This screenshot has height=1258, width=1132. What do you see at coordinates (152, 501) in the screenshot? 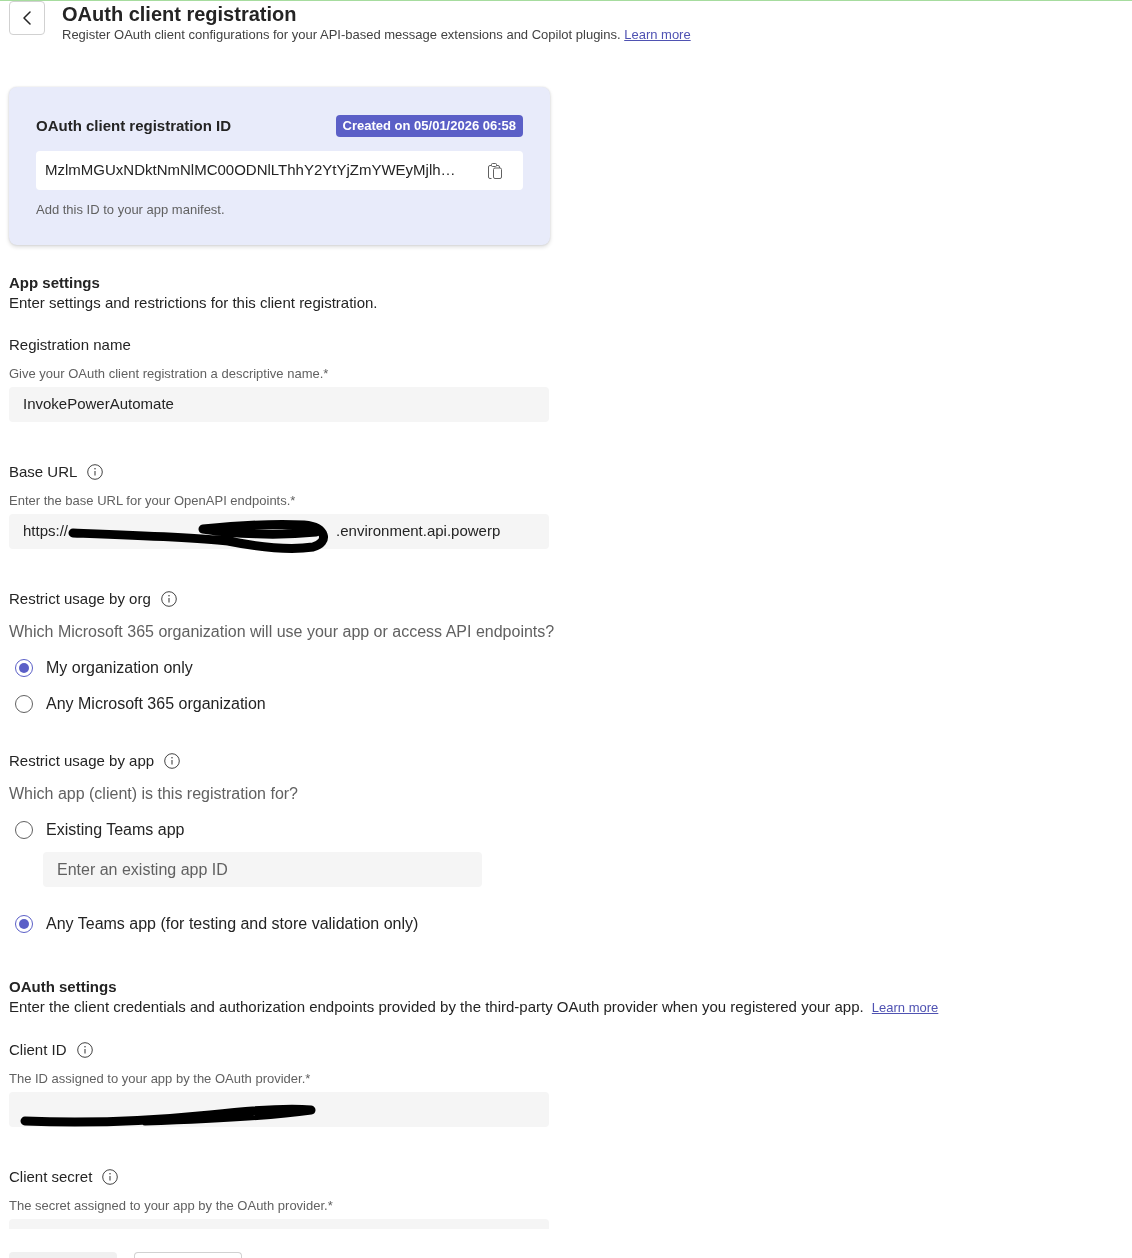
I see `field-hint: Enter the base URL for your OpenAPI endpoints.*` at bounding box center [152, 501].